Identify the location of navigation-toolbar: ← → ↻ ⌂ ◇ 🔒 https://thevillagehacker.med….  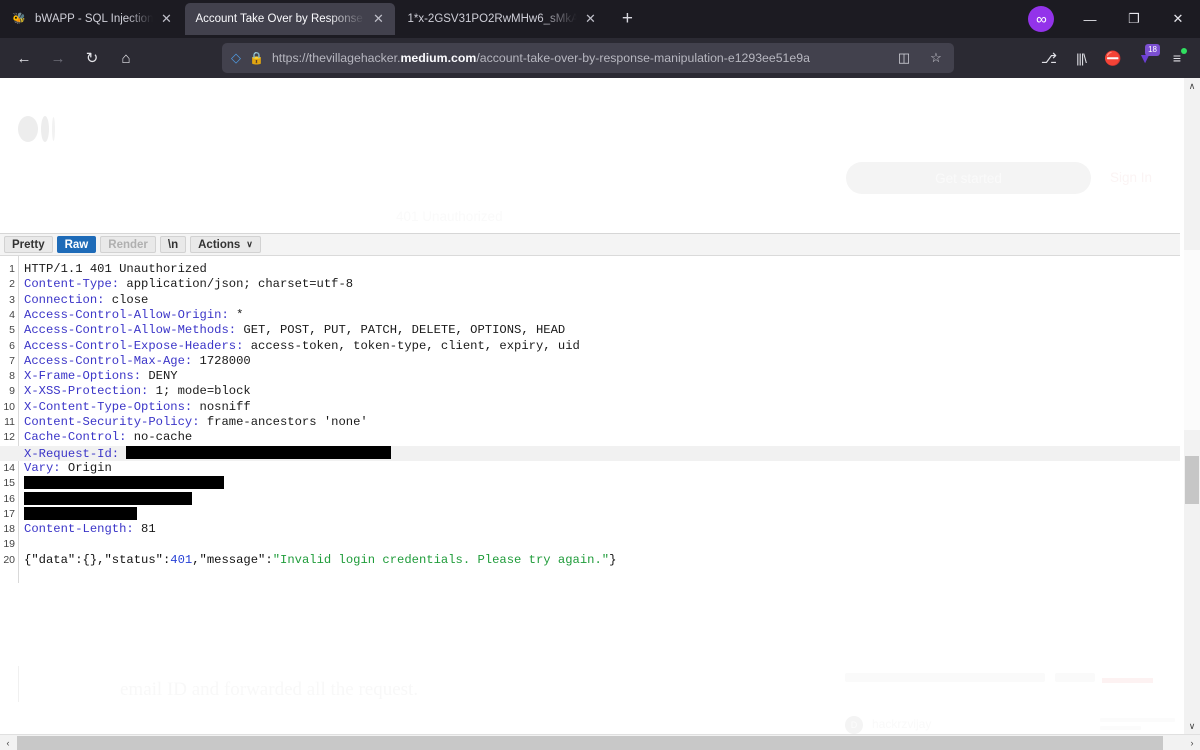
(600, 58).